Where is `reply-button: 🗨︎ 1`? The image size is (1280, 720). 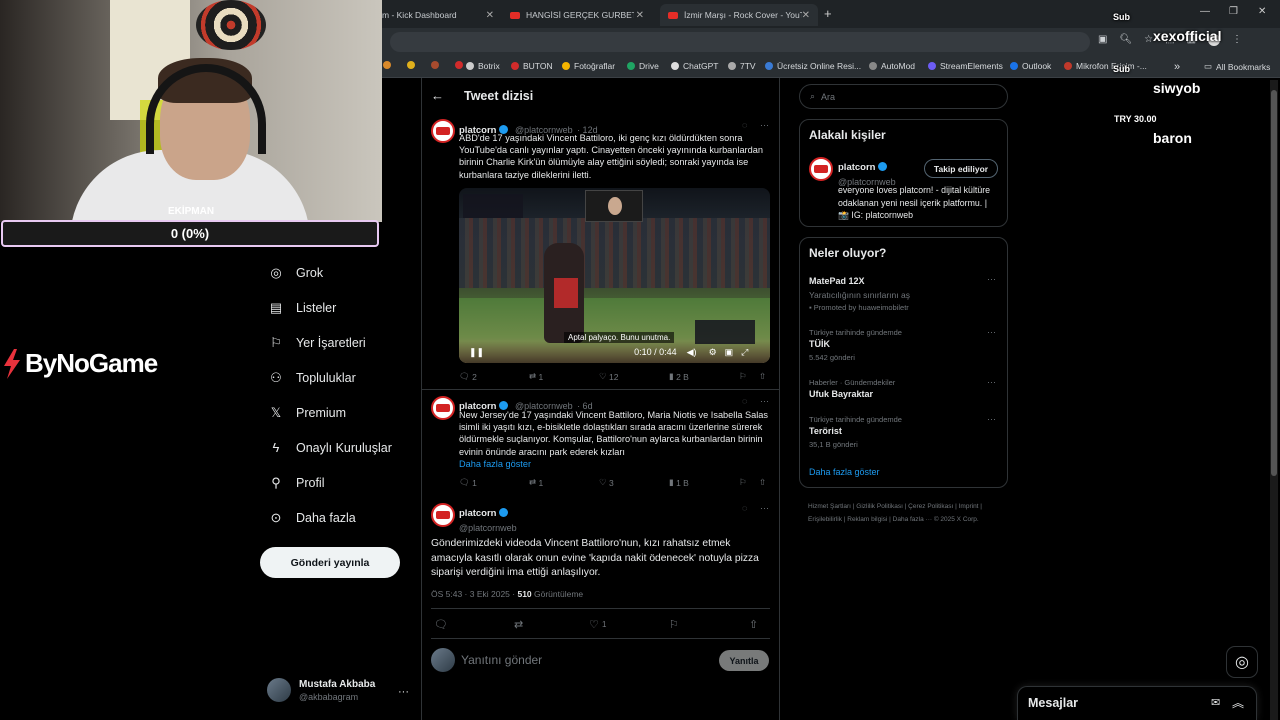
reply-button: 🗨︎ 1 is located at coordinates (494, 482).